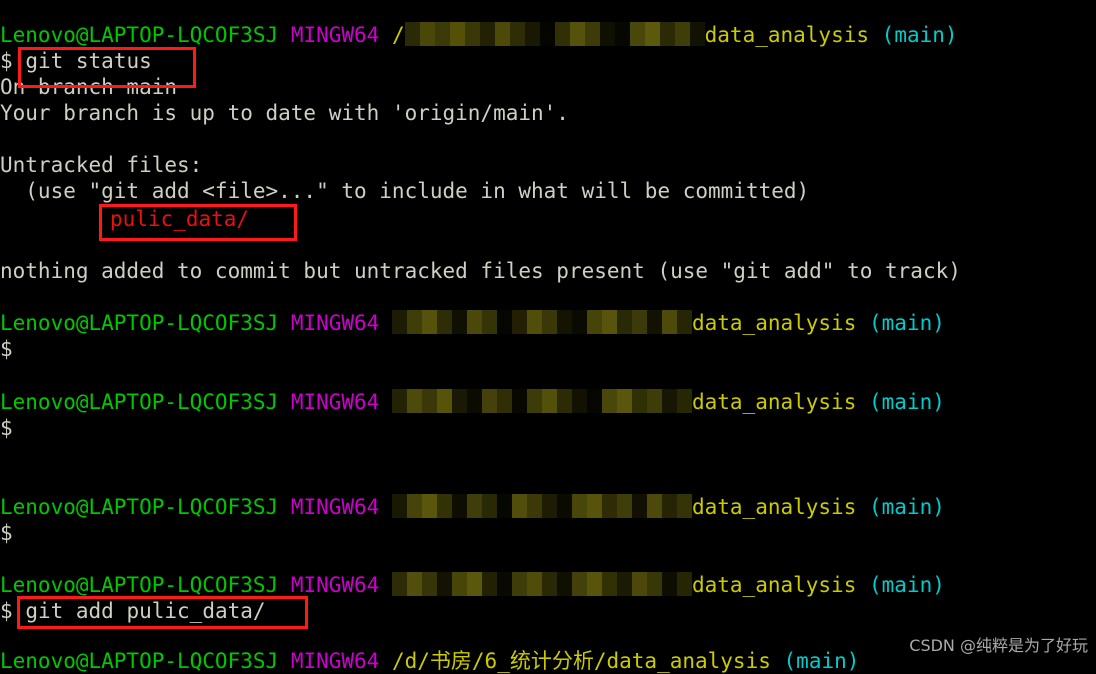 The width and height of the screenshot is (1096, 674). I want to click on working-directory-path: /d/书房/6_统计分析/, so click(499, 661).